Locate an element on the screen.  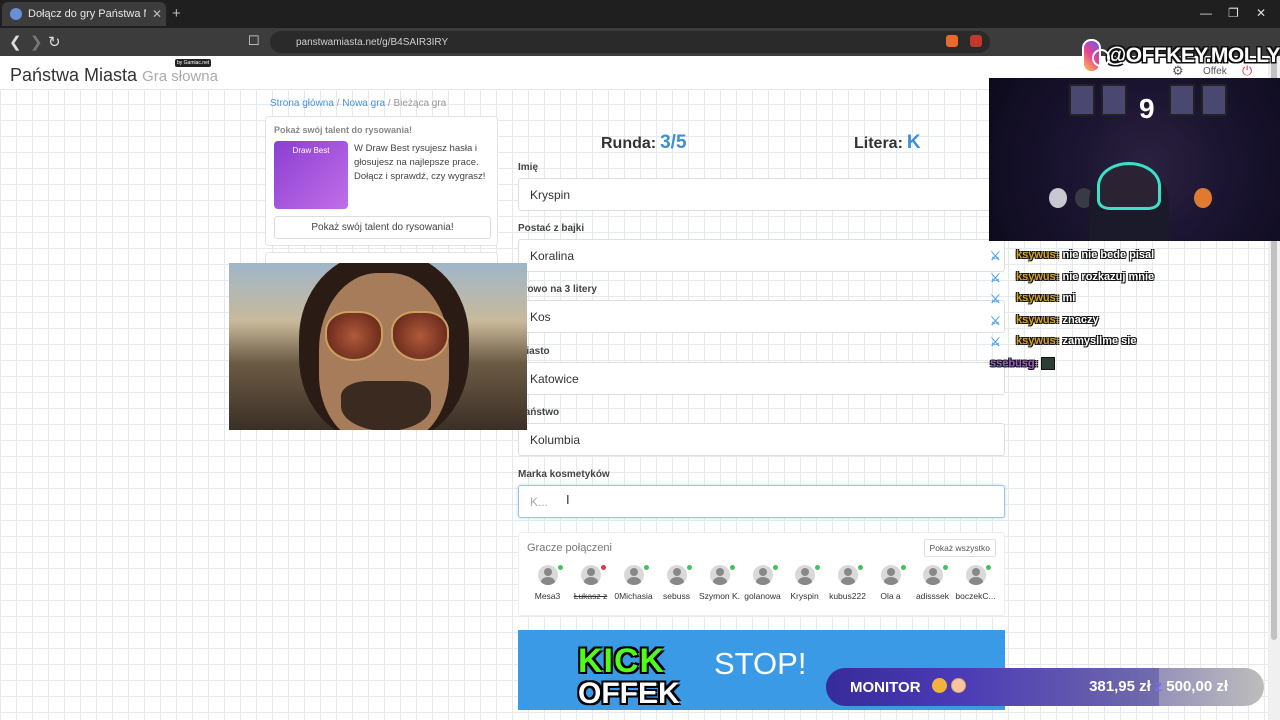
ad-image: Draw Best is located at coordinates (311, 175).